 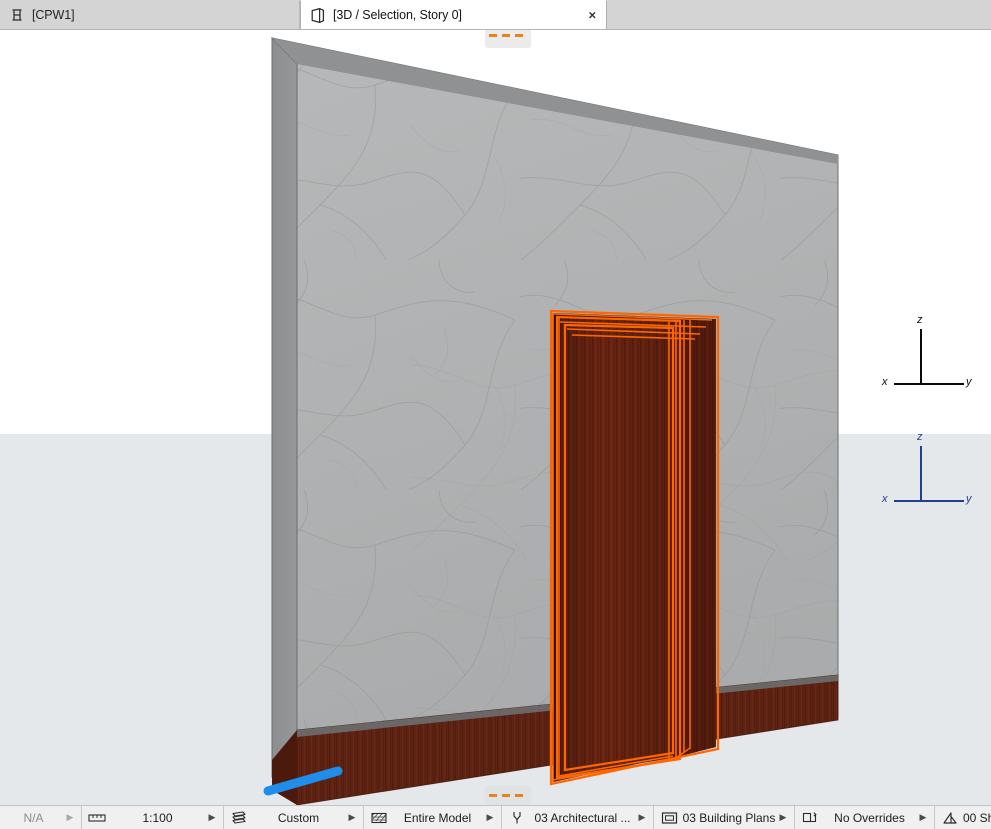 What do you see at coordinates (977, 817) in the screenshot?
I see `renovation-filter-value: 00 Show` at bounding box center [977, 817].